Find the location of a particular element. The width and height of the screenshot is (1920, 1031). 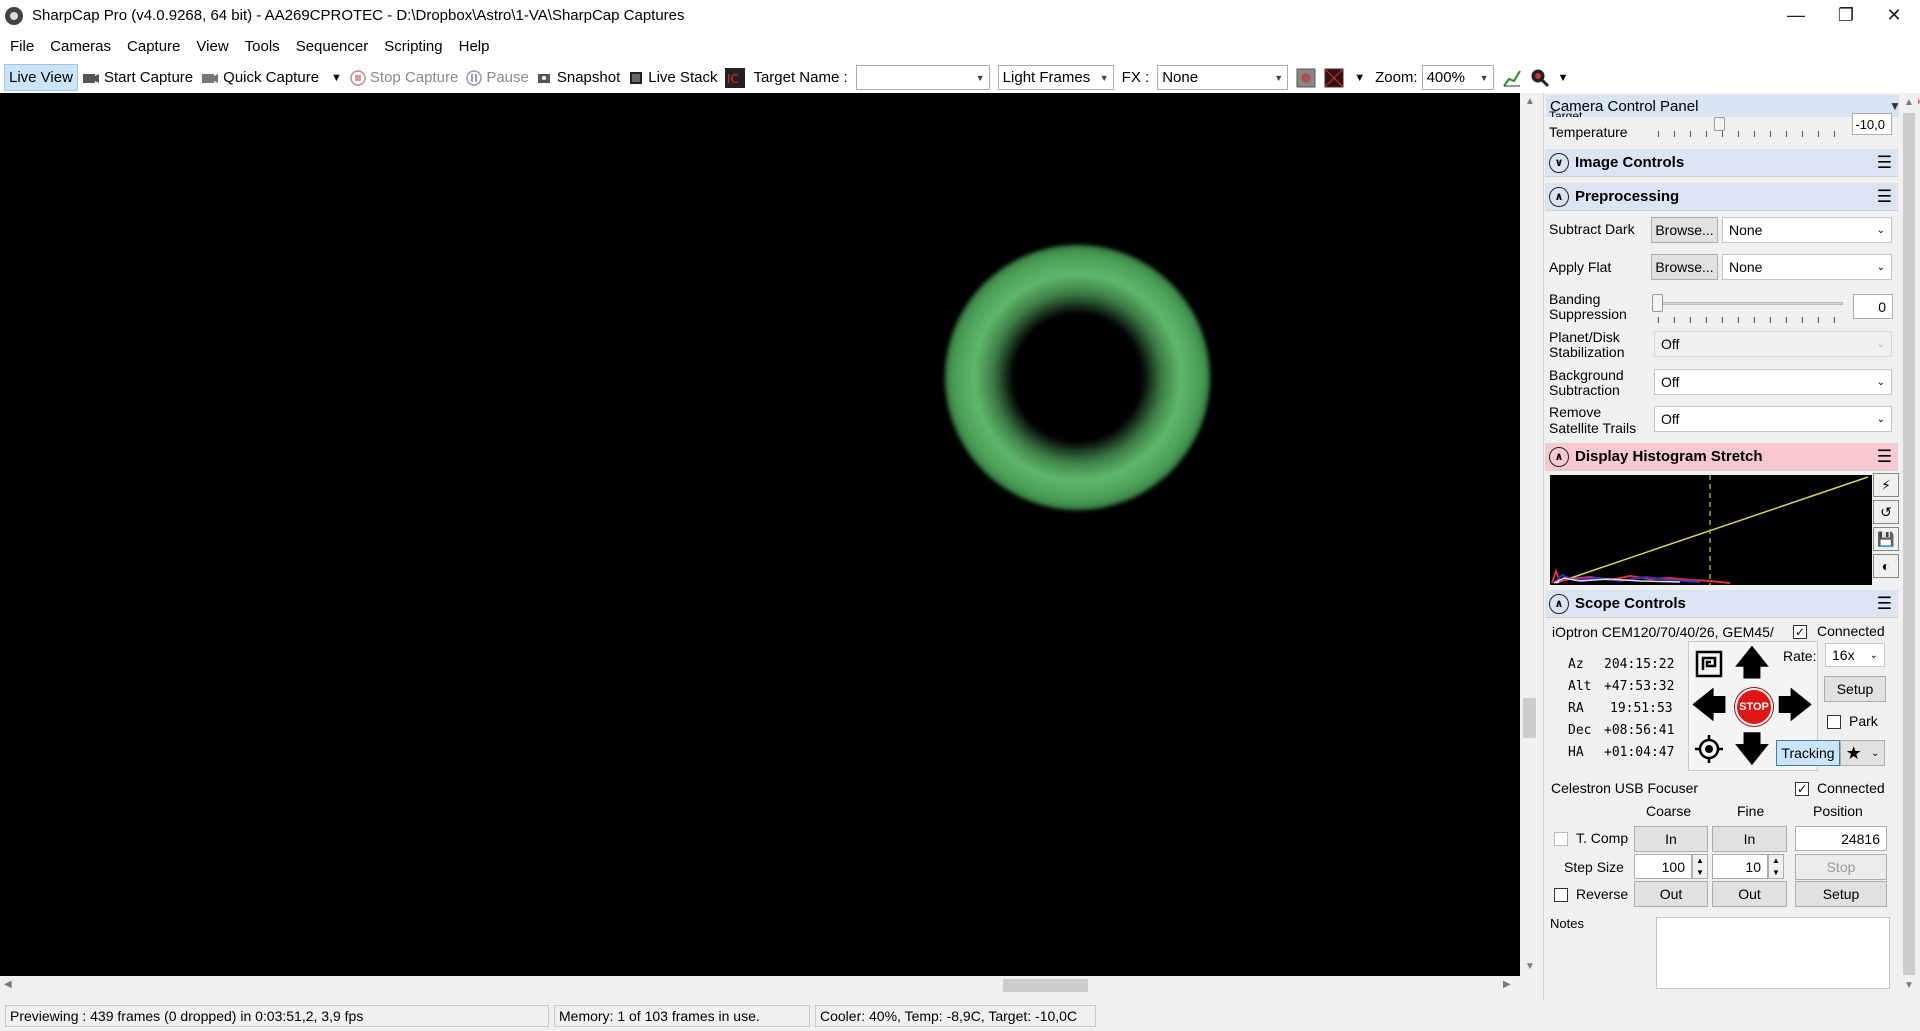

focuser-stop-button: Stop is located at coordinates (1841, 867).